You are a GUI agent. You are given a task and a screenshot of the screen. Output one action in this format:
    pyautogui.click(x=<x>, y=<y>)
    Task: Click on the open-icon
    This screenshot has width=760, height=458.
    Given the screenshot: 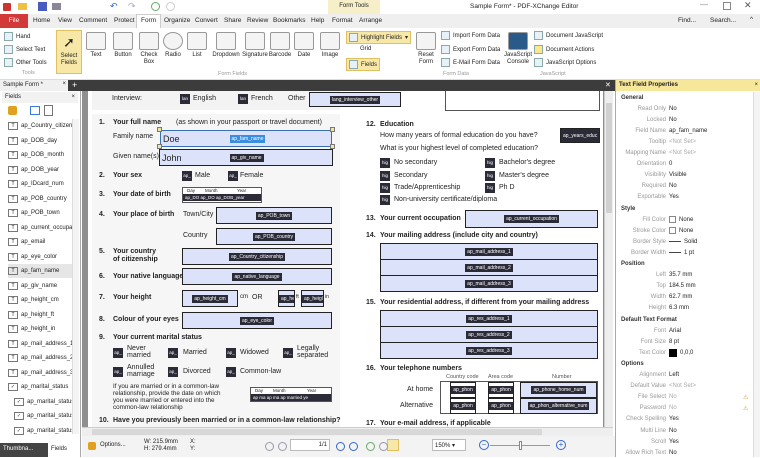 What is the action you would take?
    pyautogui.click(x=22, y=6)
    